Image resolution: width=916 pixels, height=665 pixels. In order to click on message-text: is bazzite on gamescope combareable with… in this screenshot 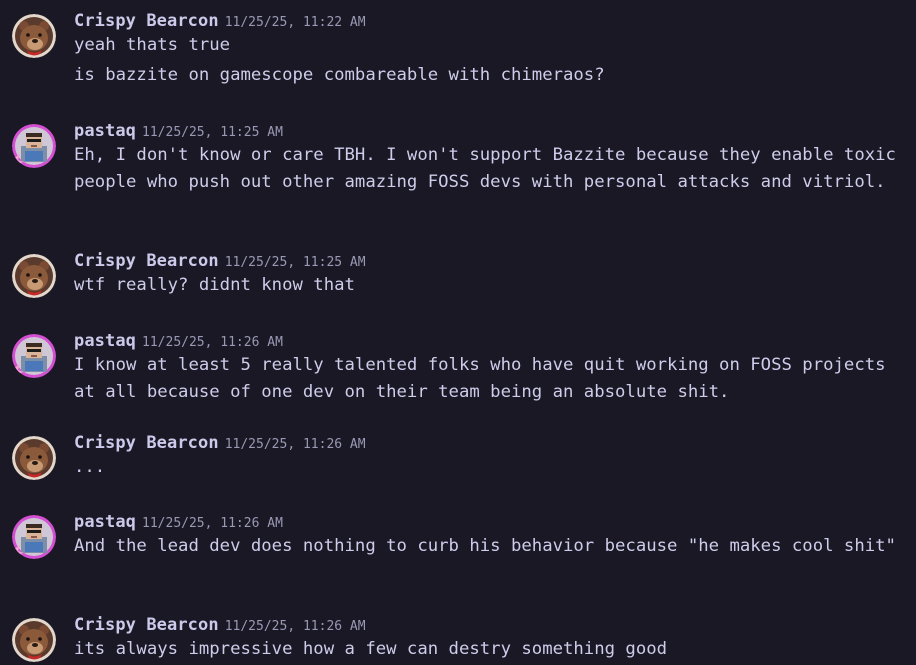, I will do `click(339, 74)`.